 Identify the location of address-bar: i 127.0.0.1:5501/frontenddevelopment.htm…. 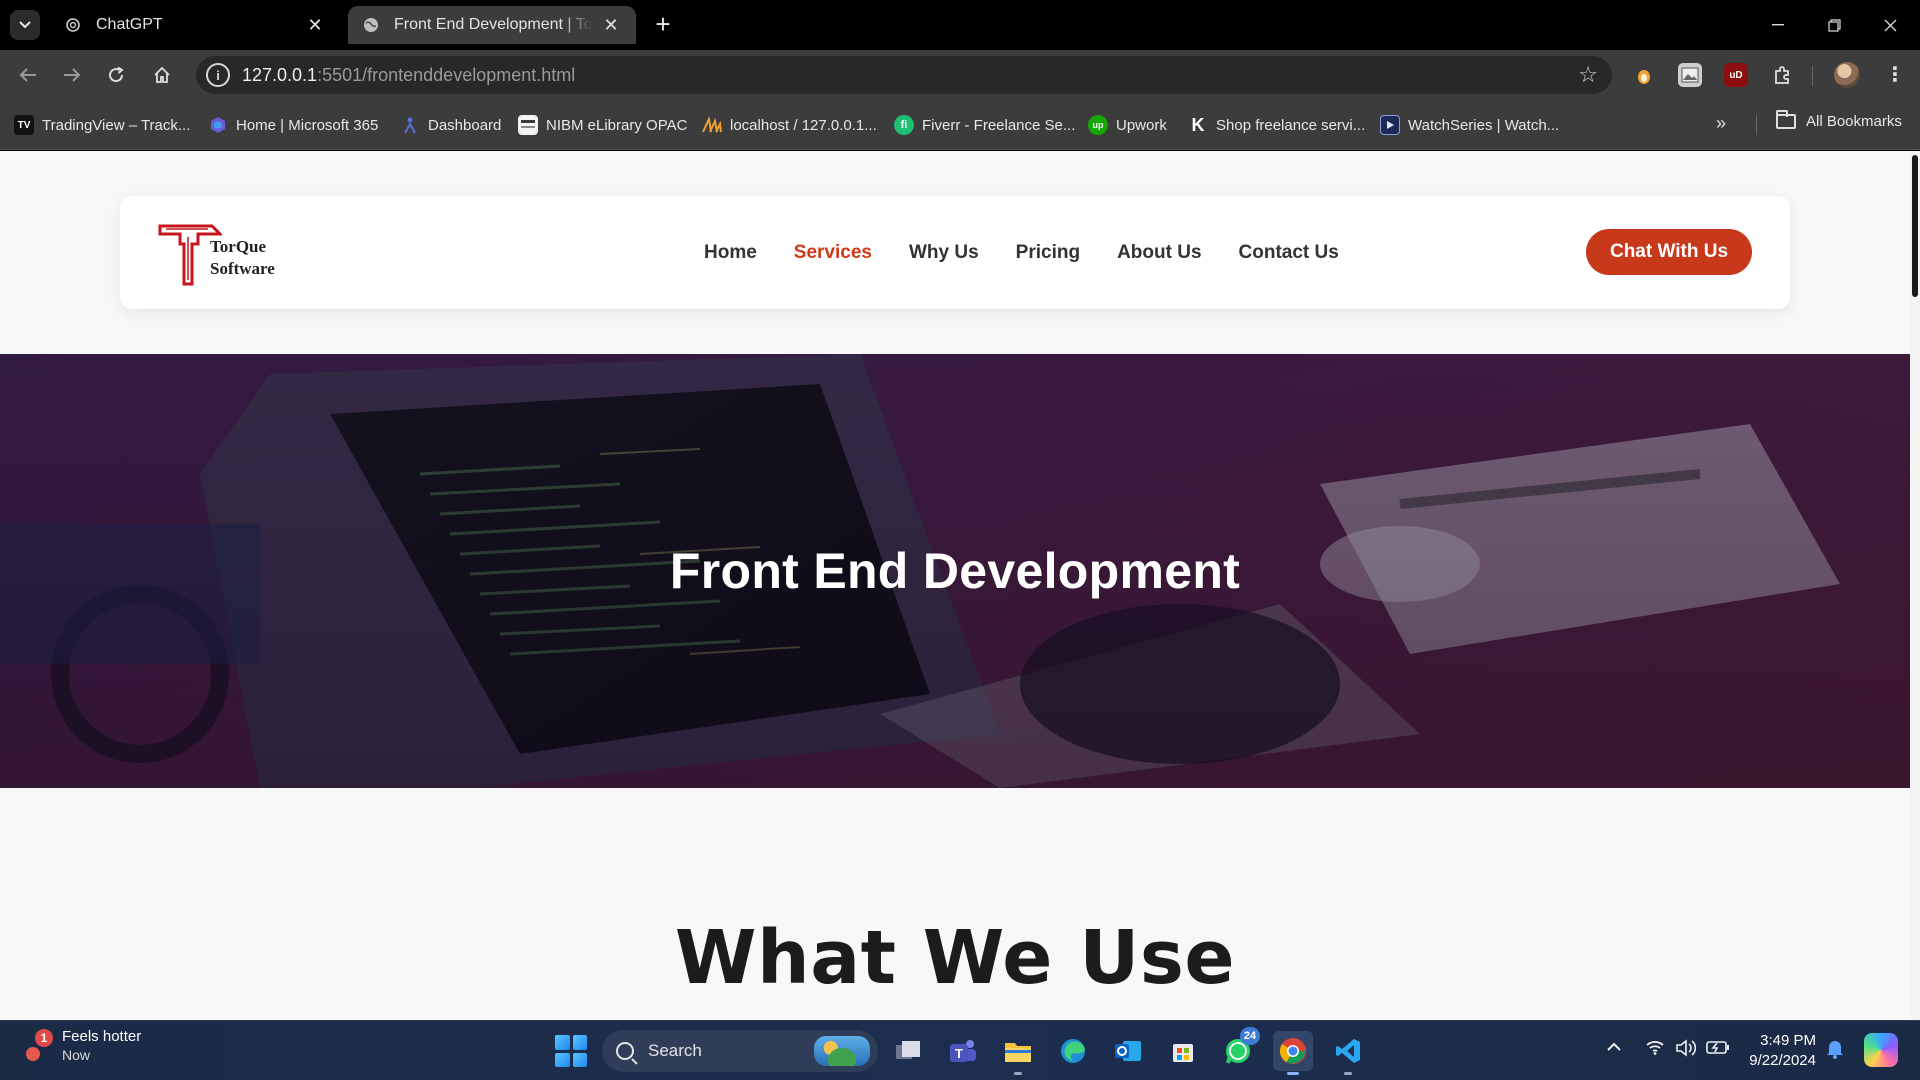
(904, 75).